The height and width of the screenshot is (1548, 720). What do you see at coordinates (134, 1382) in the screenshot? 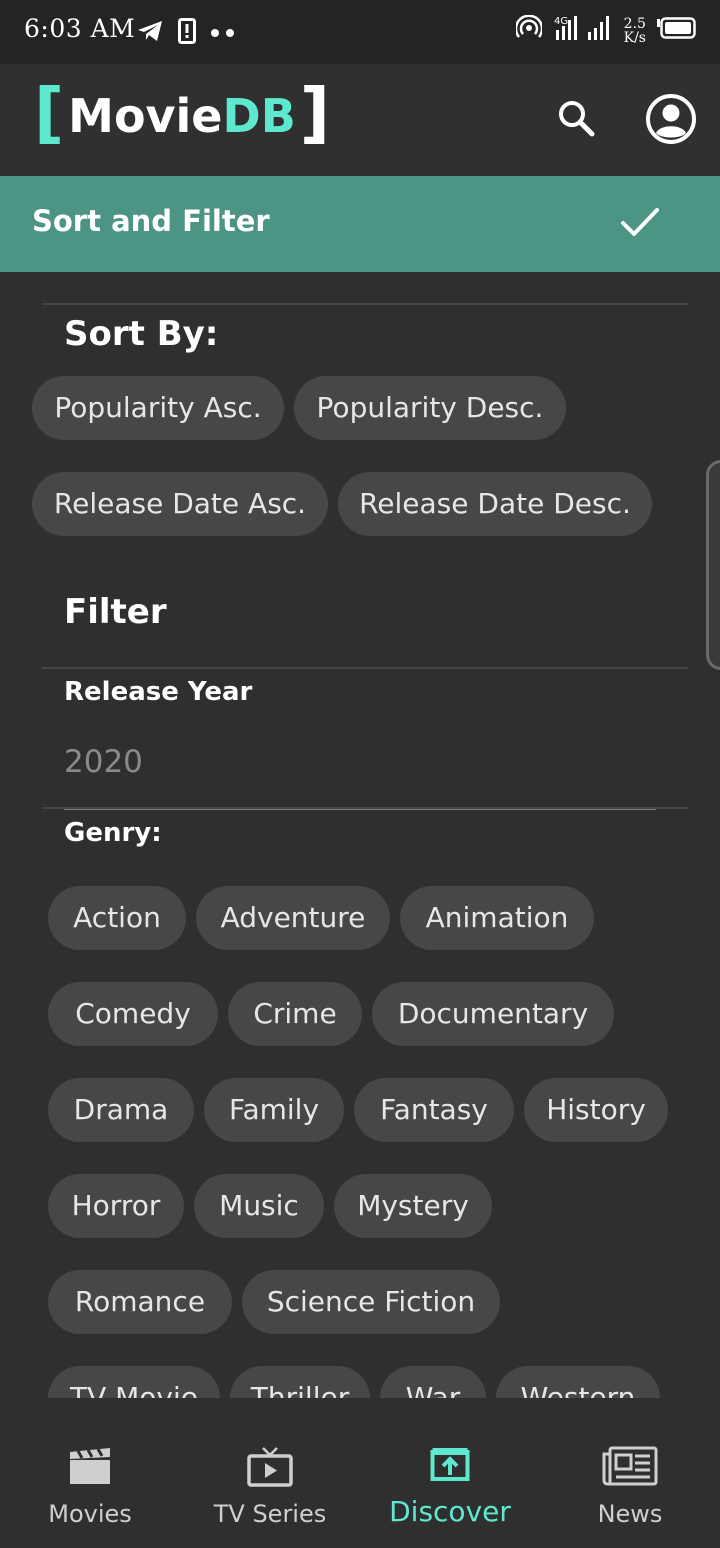
I see `genre-chip-tv-movie: TV Movie` at bounding box center [134, 1382].